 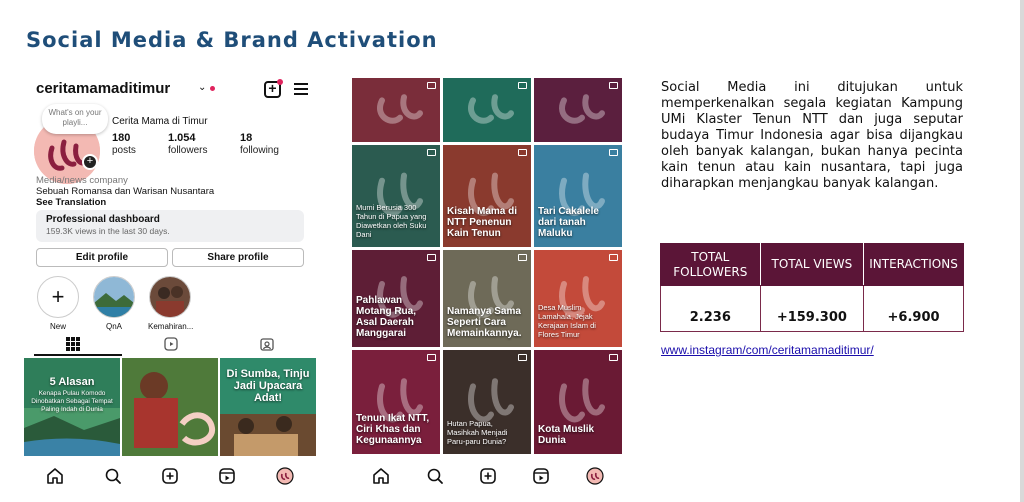 I want to click on table-cell-interactions: +6.900, so click(x=913, y=308).